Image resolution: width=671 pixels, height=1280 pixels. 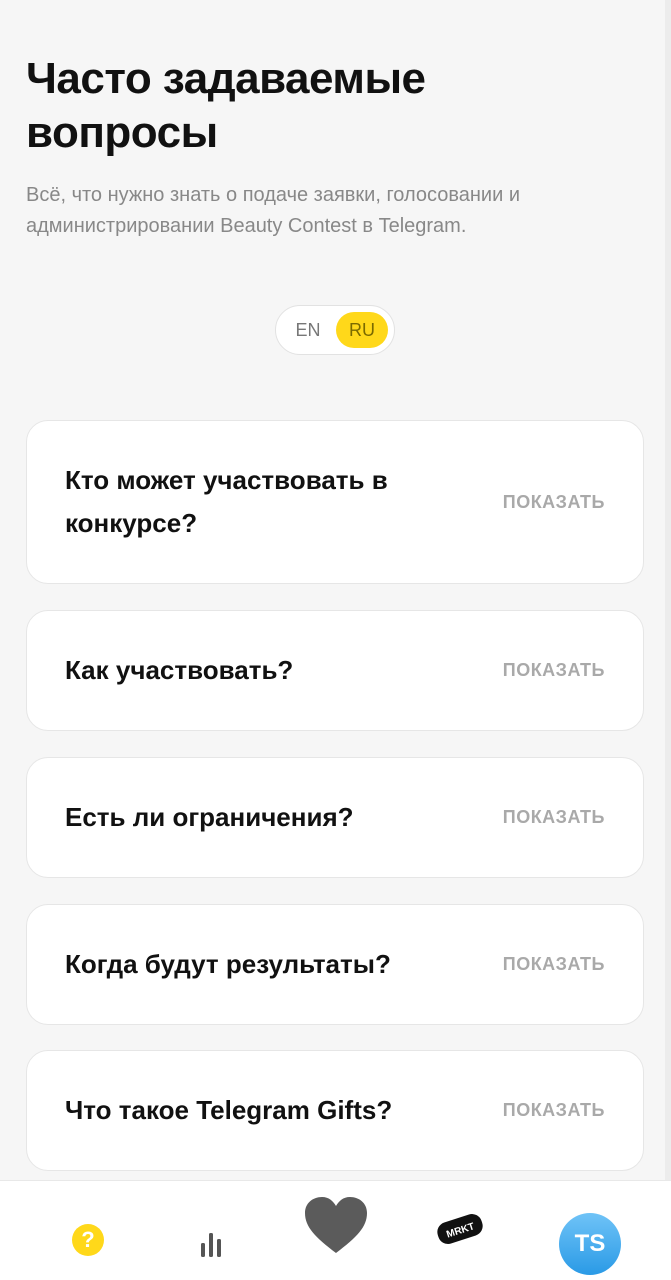 What do you see at coordinates (209, 817) in the screenshot?
I see `faq-question: Есть ли ограничения?` at bounding box center [209, 817].